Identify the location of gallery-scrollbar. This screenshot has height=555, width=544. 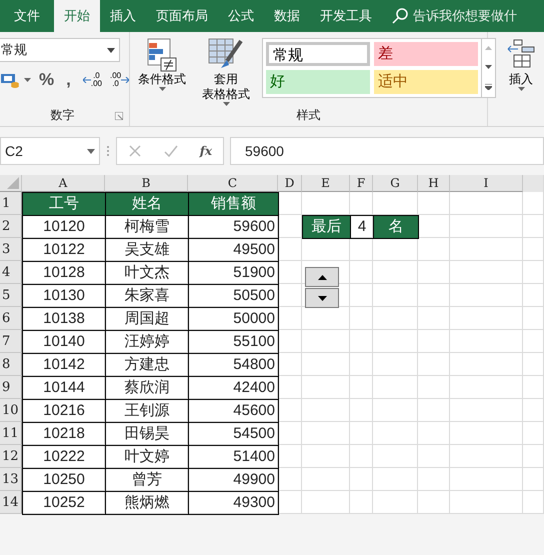
(489, 68).